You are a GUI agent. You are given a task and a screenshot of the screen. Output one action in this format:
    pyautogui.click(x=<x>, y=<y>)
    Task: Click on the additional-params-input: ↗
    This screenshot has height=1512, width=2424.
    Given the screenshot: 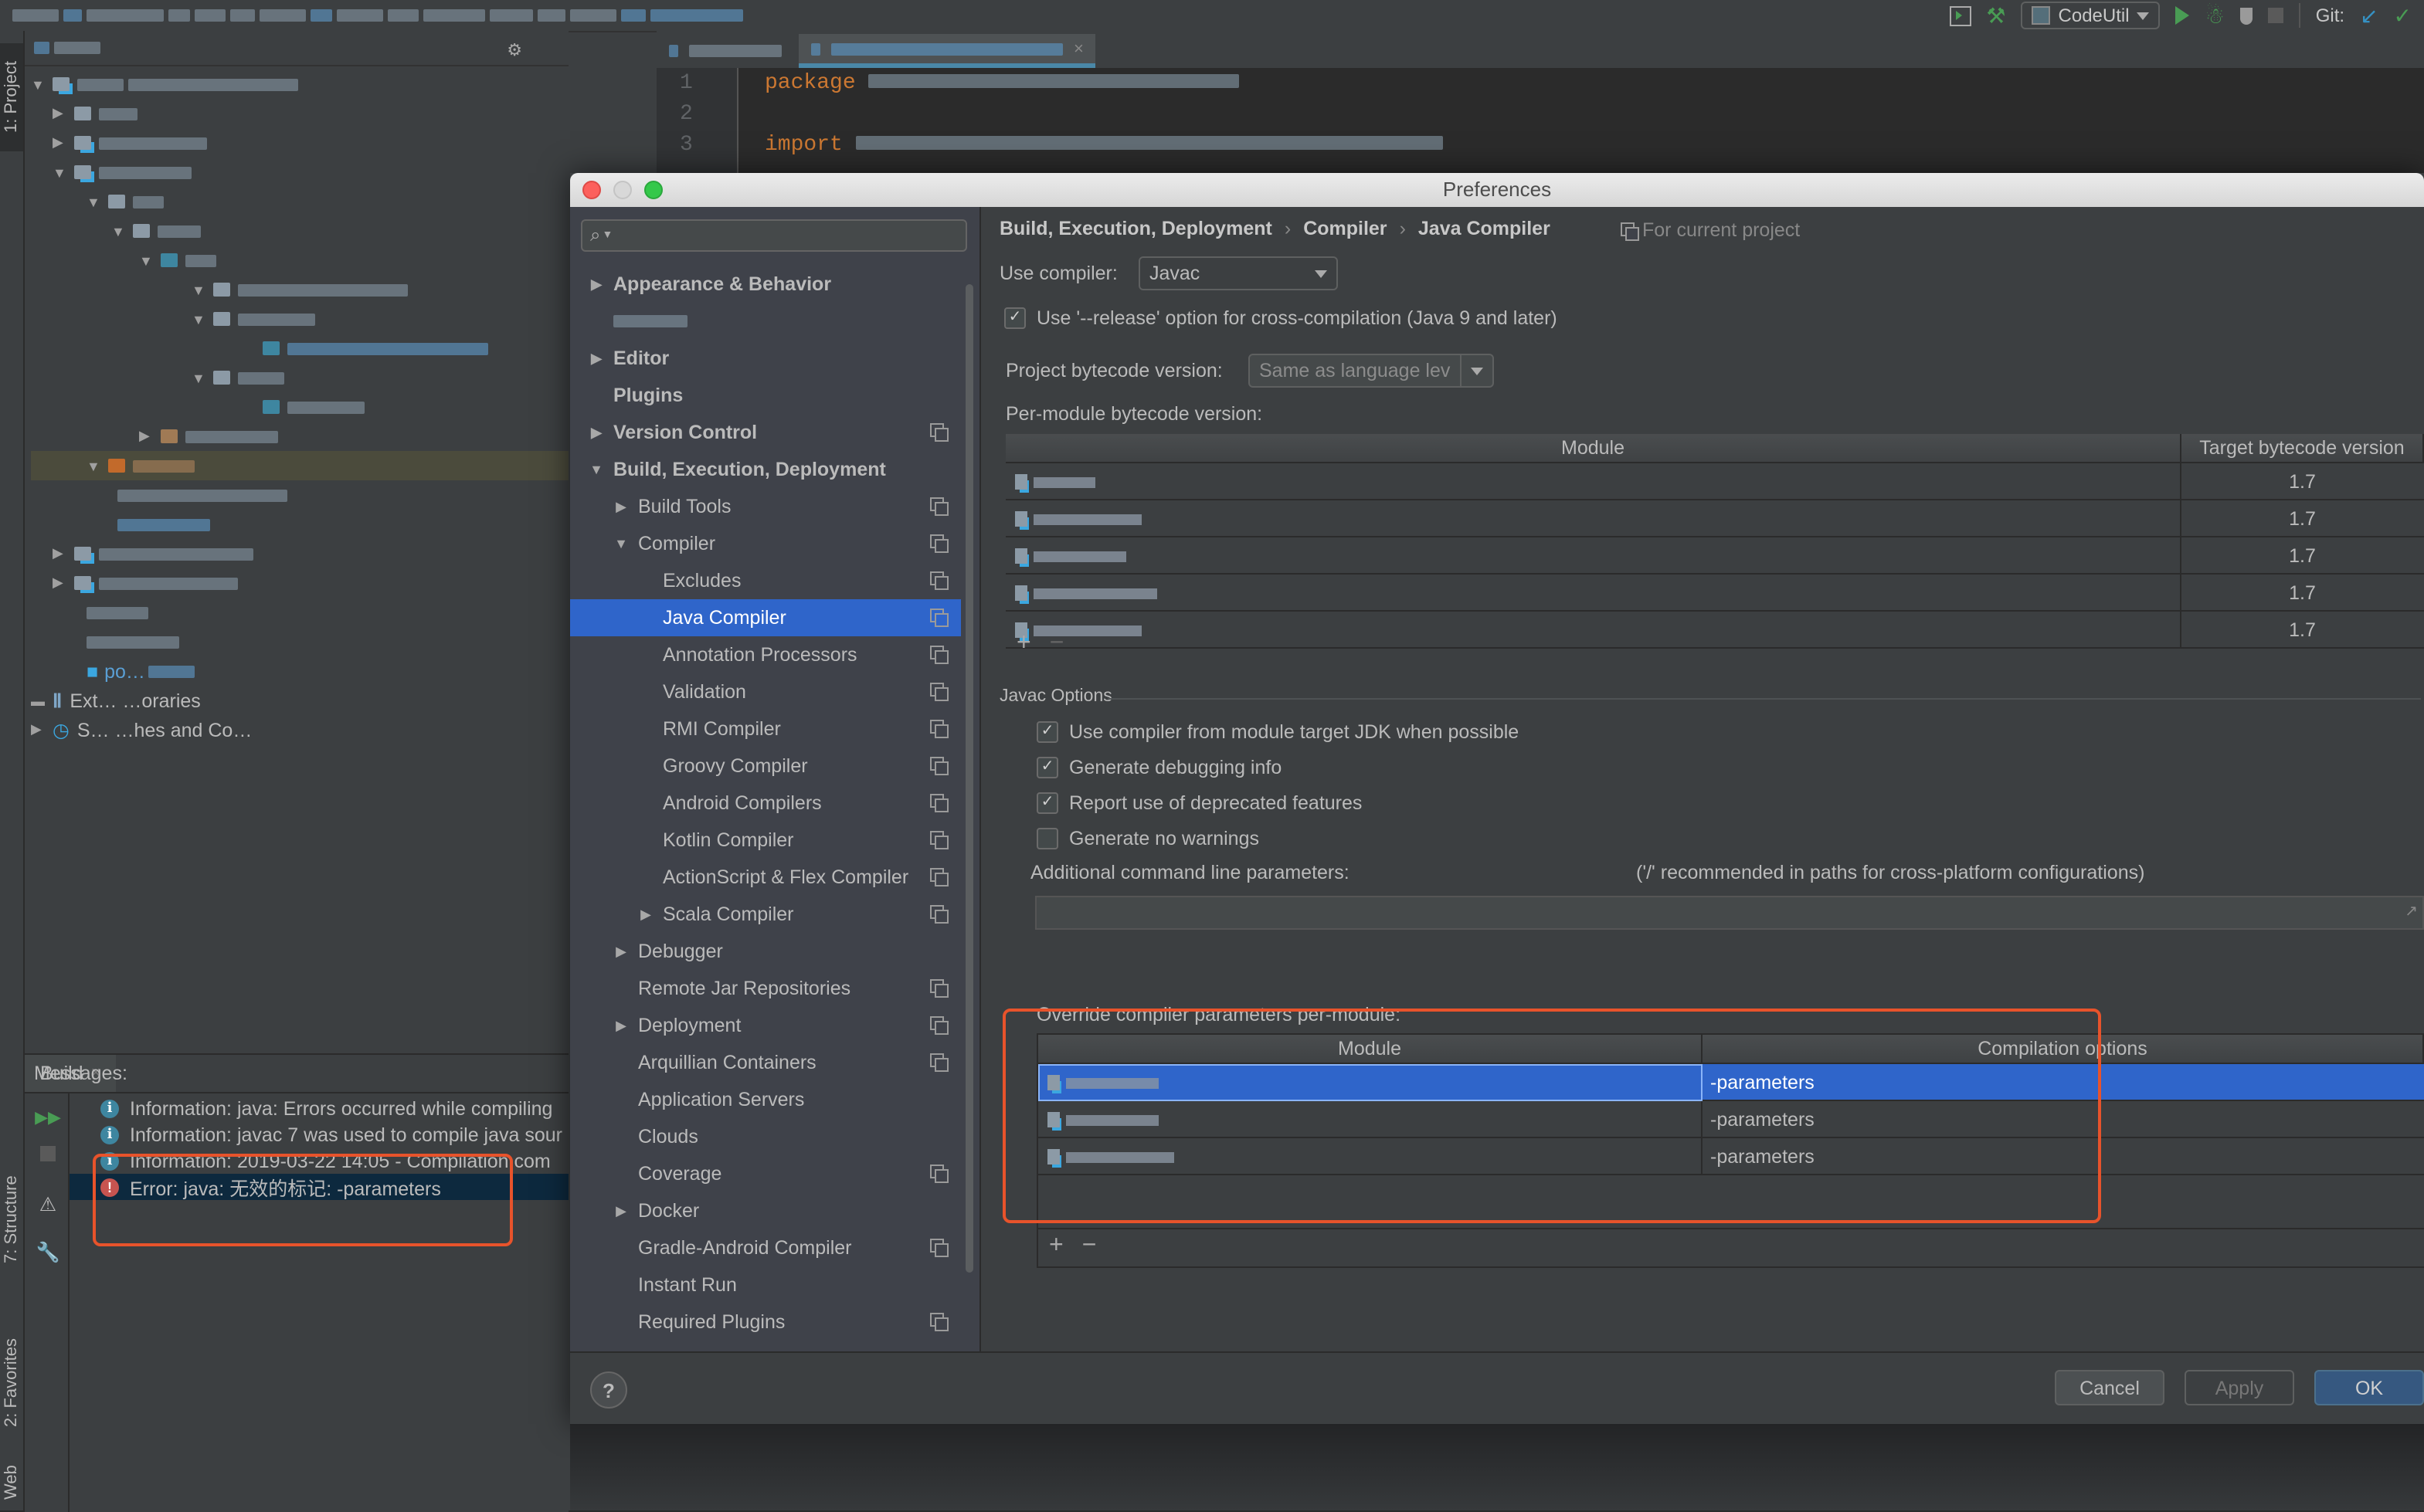 What is the action you would take?
    pyautogui.click(x=1729, y=913)
    